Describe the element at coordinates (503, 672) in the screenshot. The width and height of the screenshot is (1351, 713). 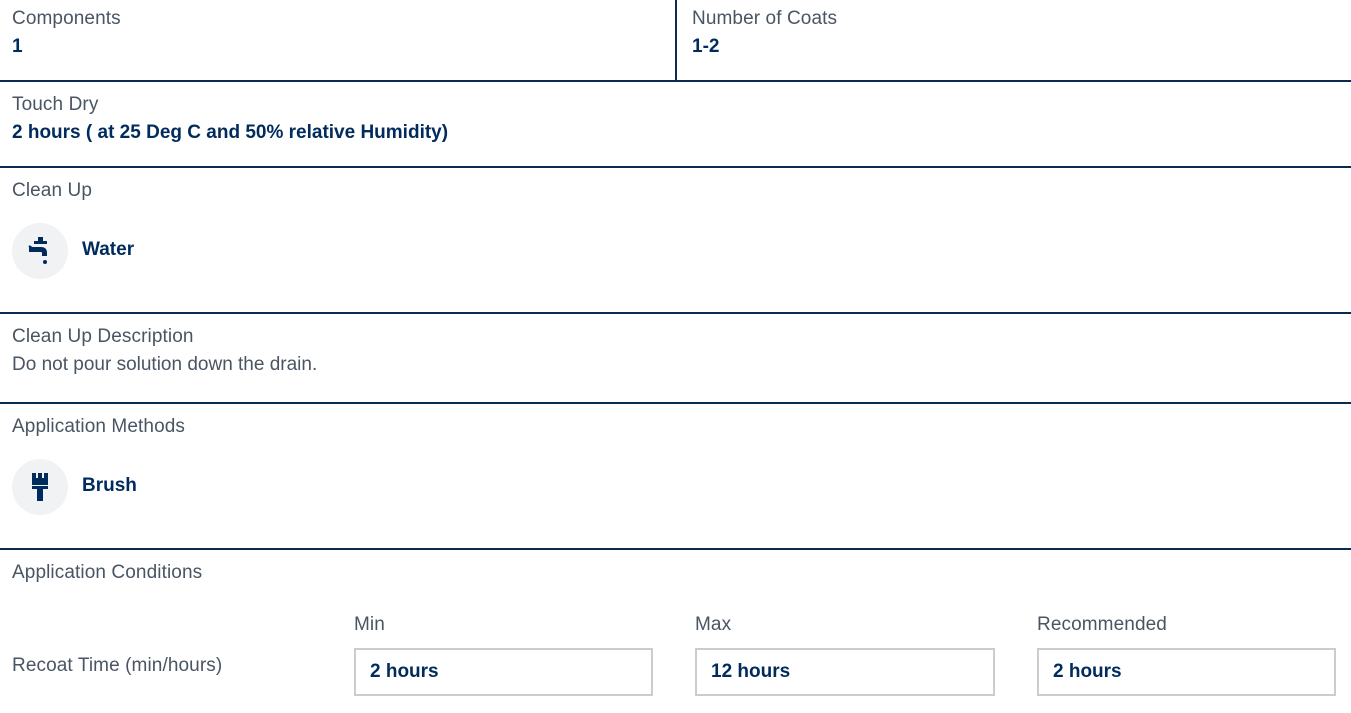
I see `recoat-min-field: 2 hours` at that location.